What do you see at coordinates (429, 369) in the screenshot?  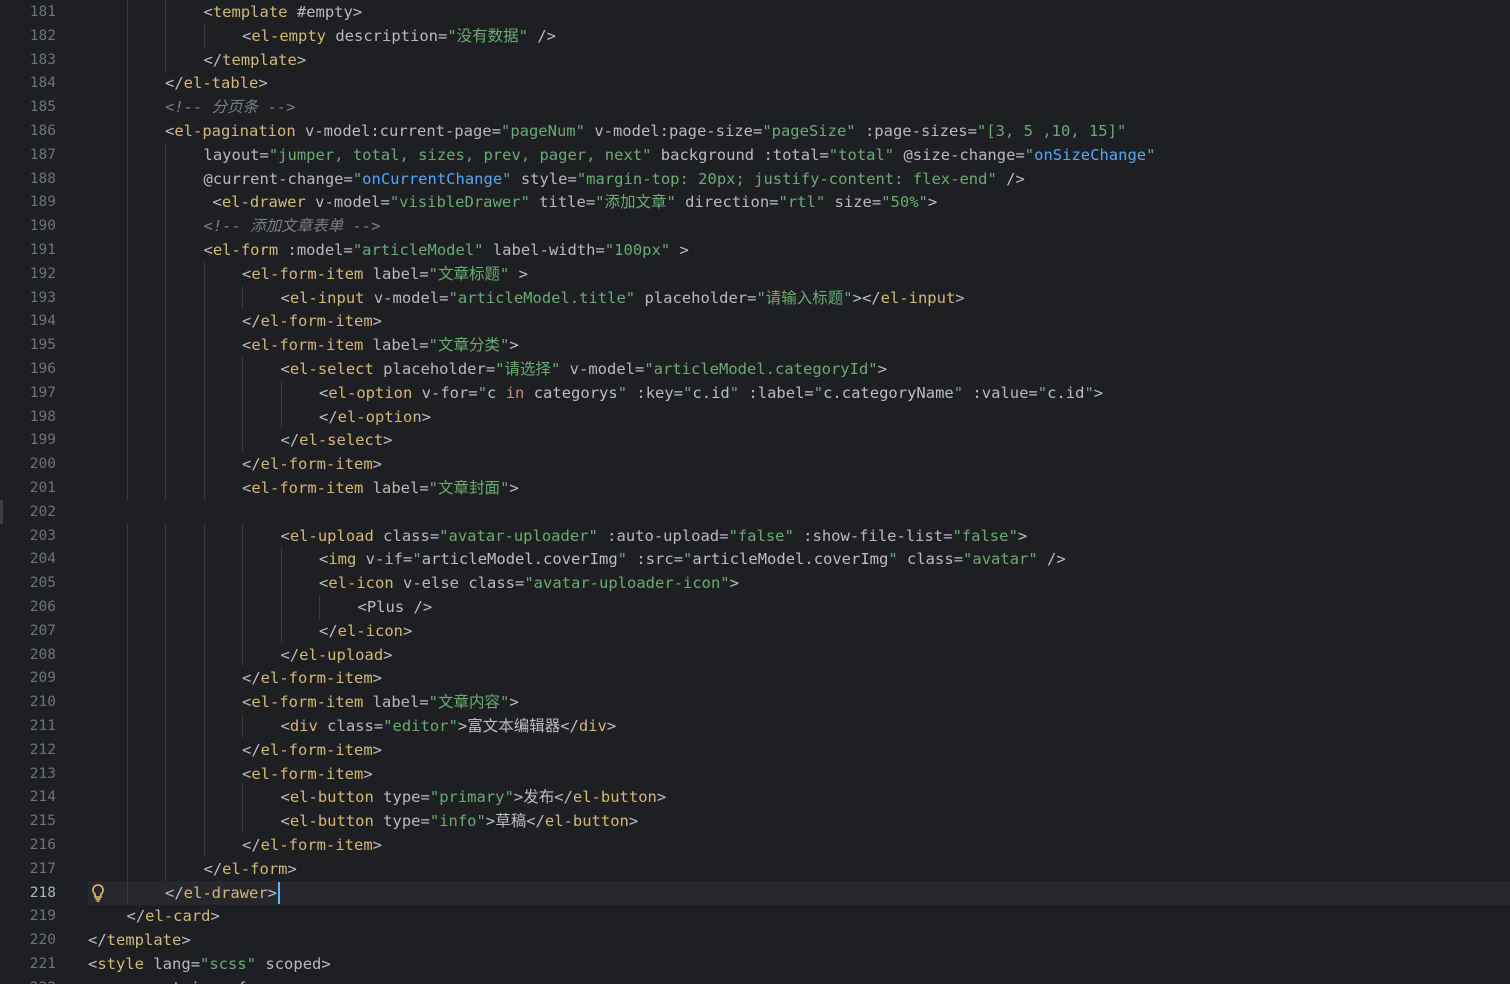 I see `code-token: placeholder` at bounding box center [429, 369].